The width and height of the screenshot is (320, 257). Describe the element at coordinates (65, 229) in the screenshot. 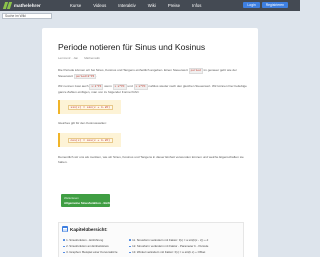

I see `list-icon` at that location.